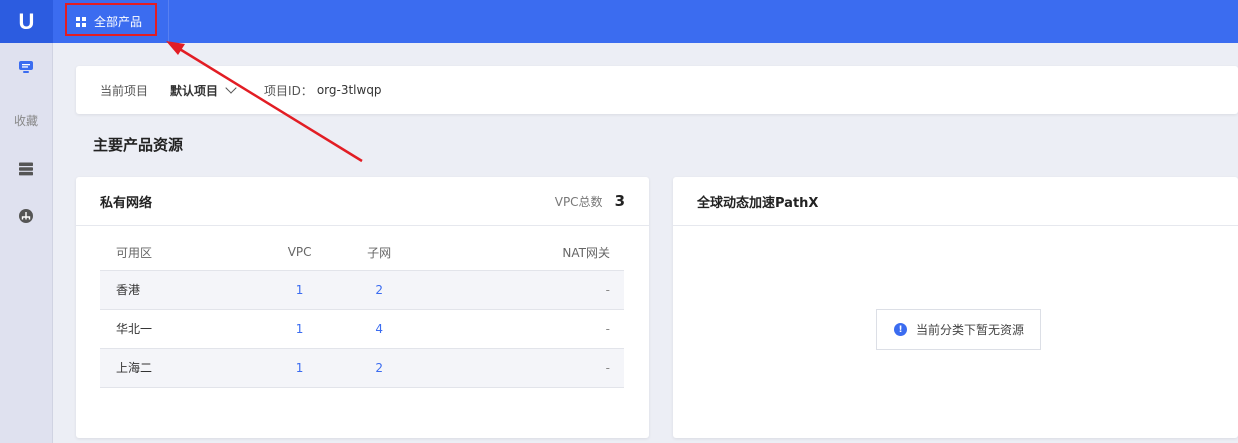 The width and height of the screenshot is (1238, 443). I want to click on project-id-label: 项目ID：, so click(288, 90).